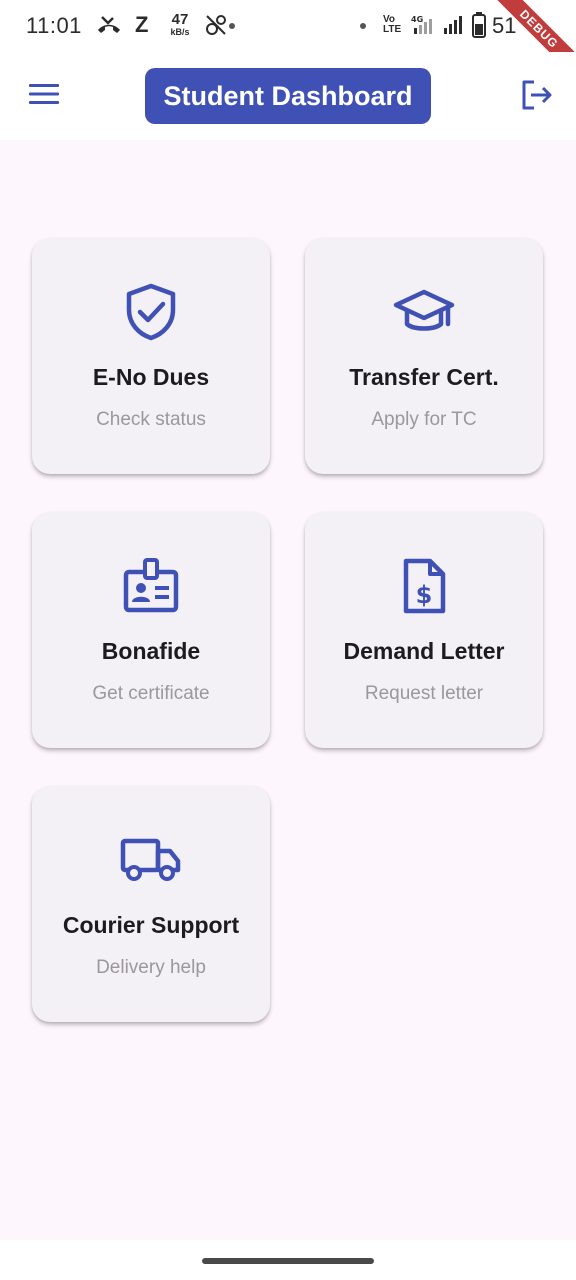  I want to click on signal-4g-icon: 4G, so click(426, 27).